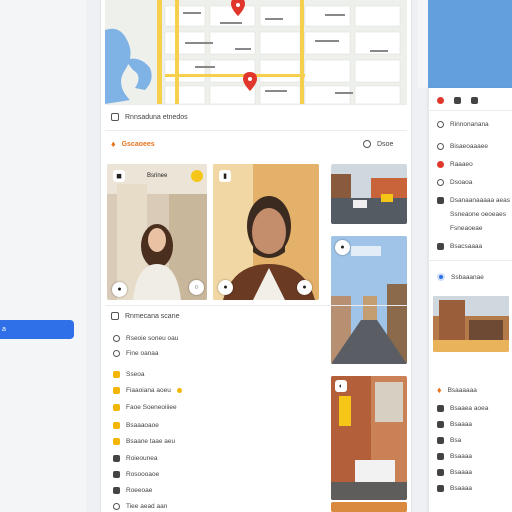 Image resolution: width=512 pixels, height=512 pixels. Describe the element at coordinates (457, 390) in the screenshot. I see `panel-section3-header: ♦ Bsaaaaaa` at that location.